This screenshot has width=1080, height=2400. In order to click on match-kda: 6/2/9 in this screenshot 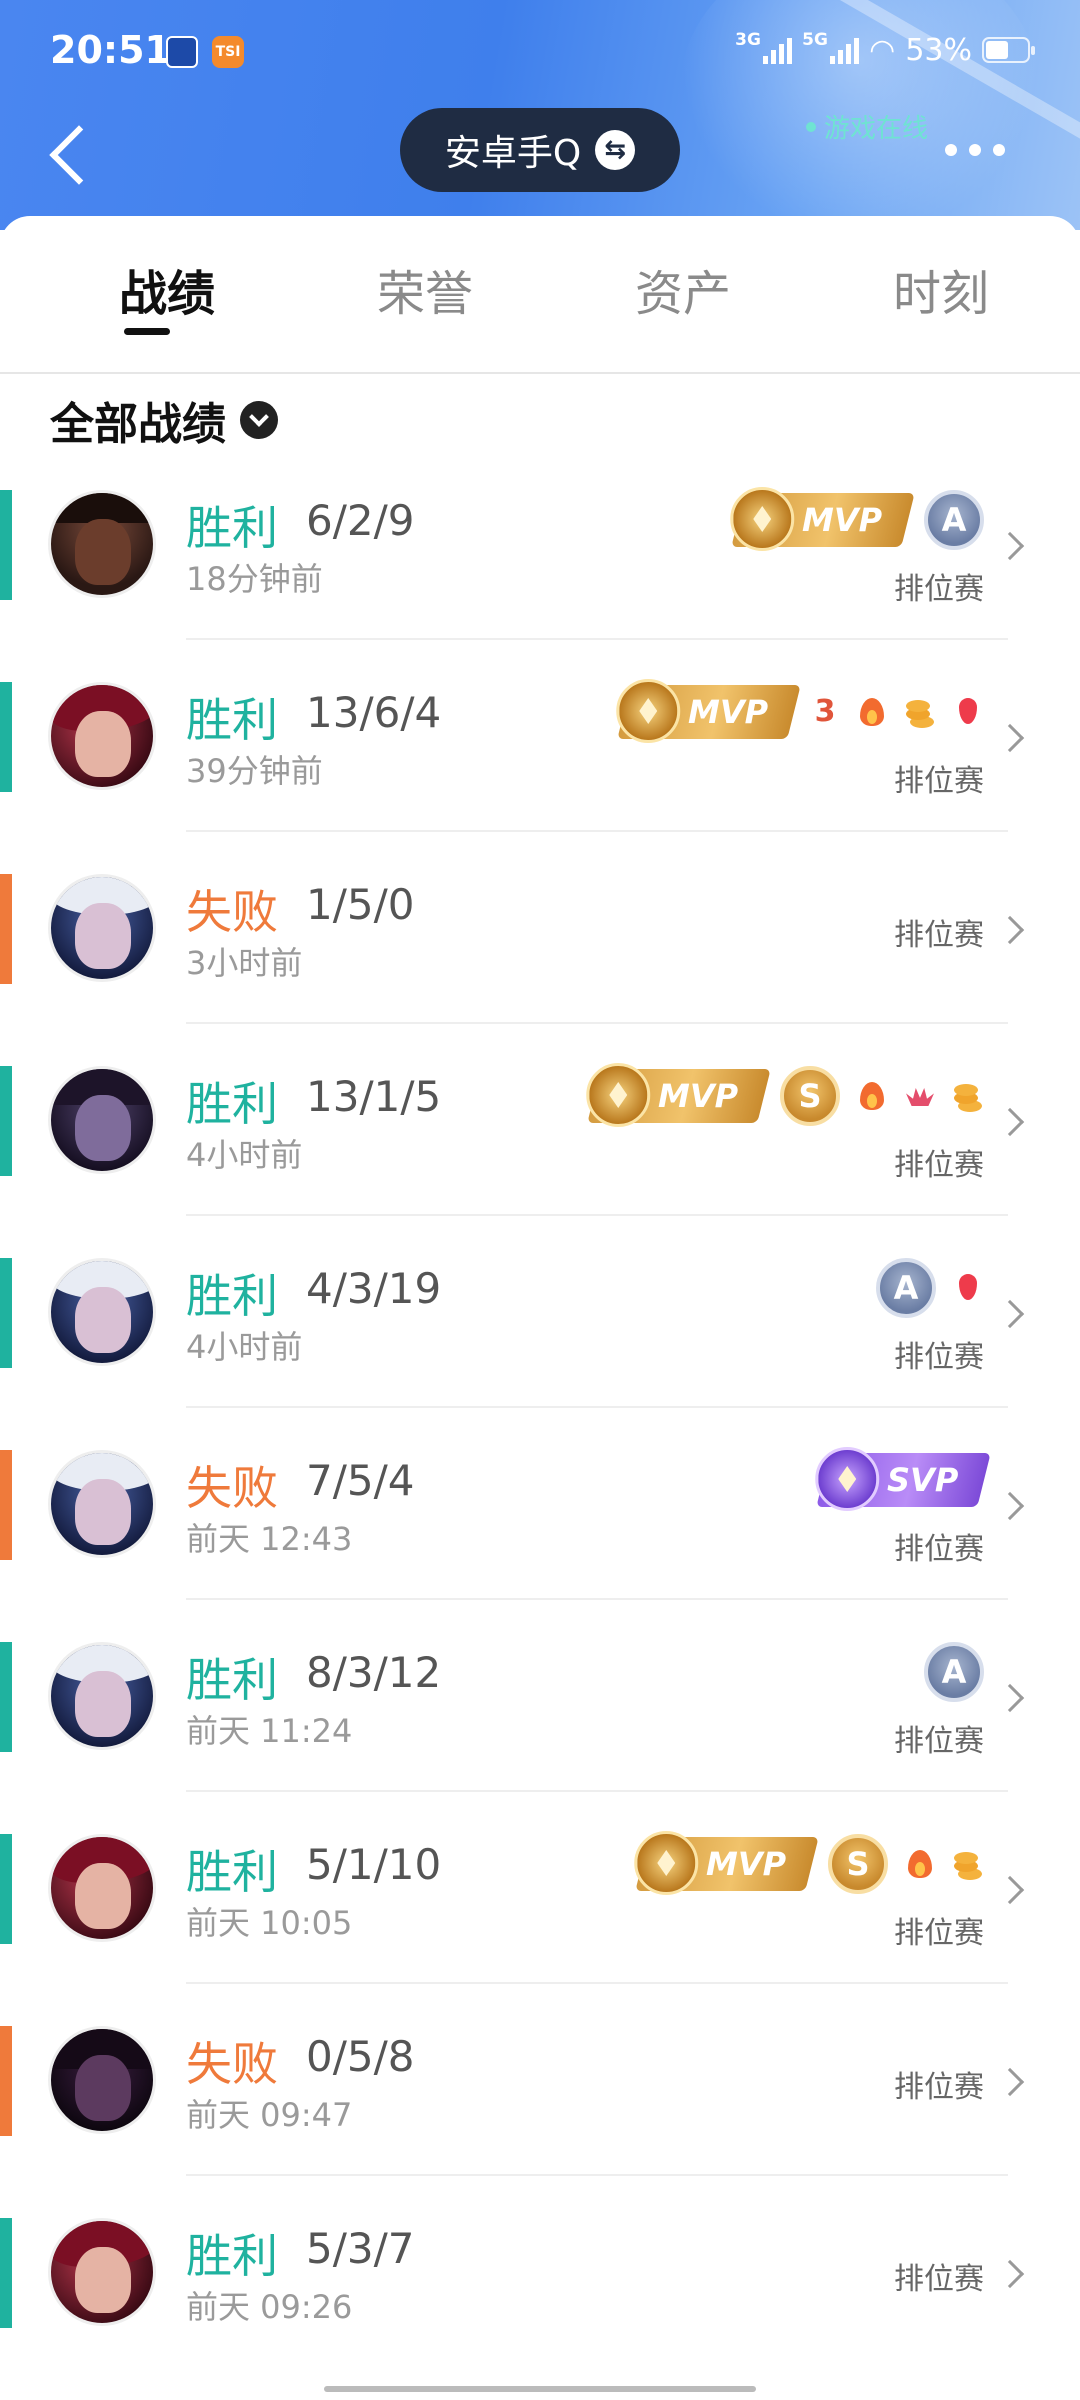, I will do `click(360, 520)`.